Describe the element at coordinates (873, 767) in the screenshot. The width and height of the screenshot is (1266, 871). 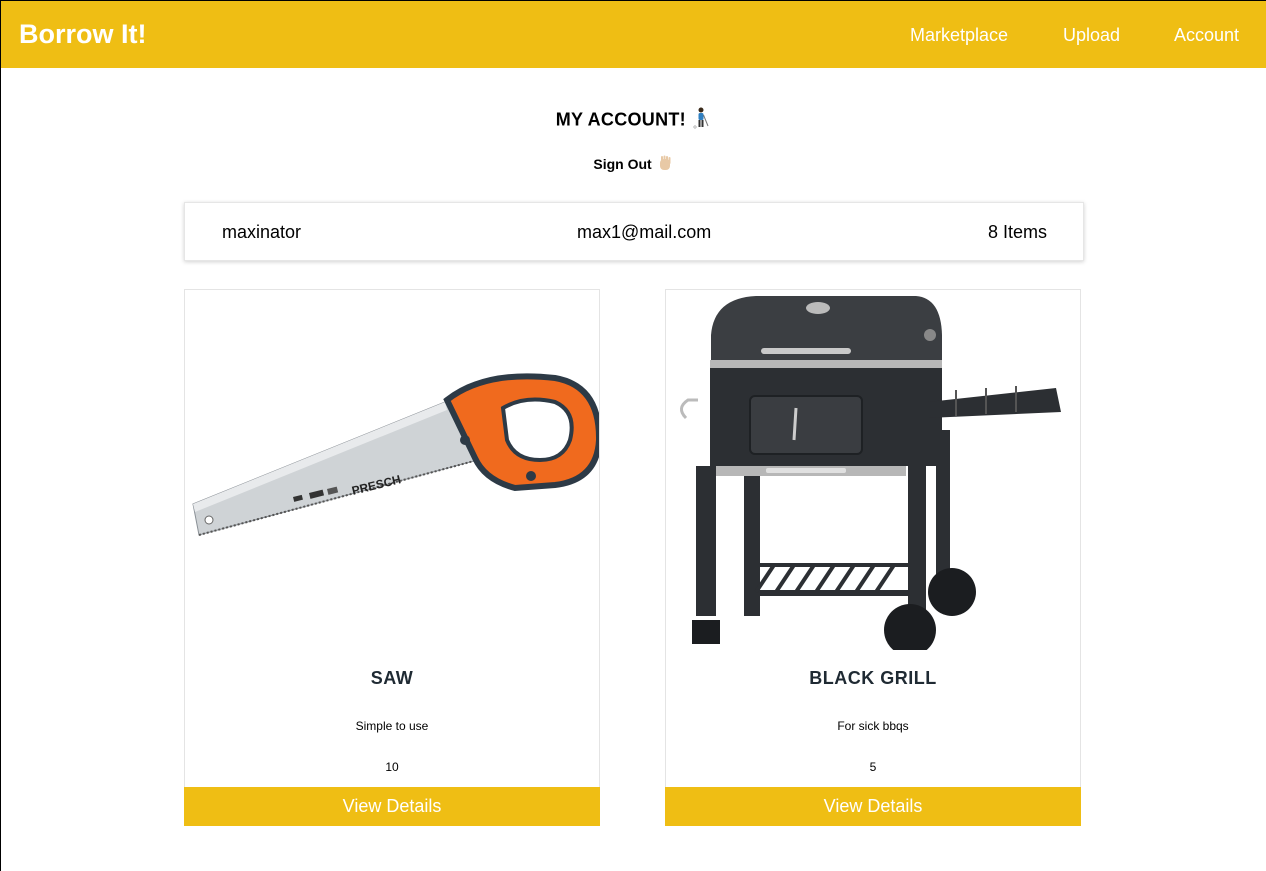
I see `item-quantity: 5` at that location.